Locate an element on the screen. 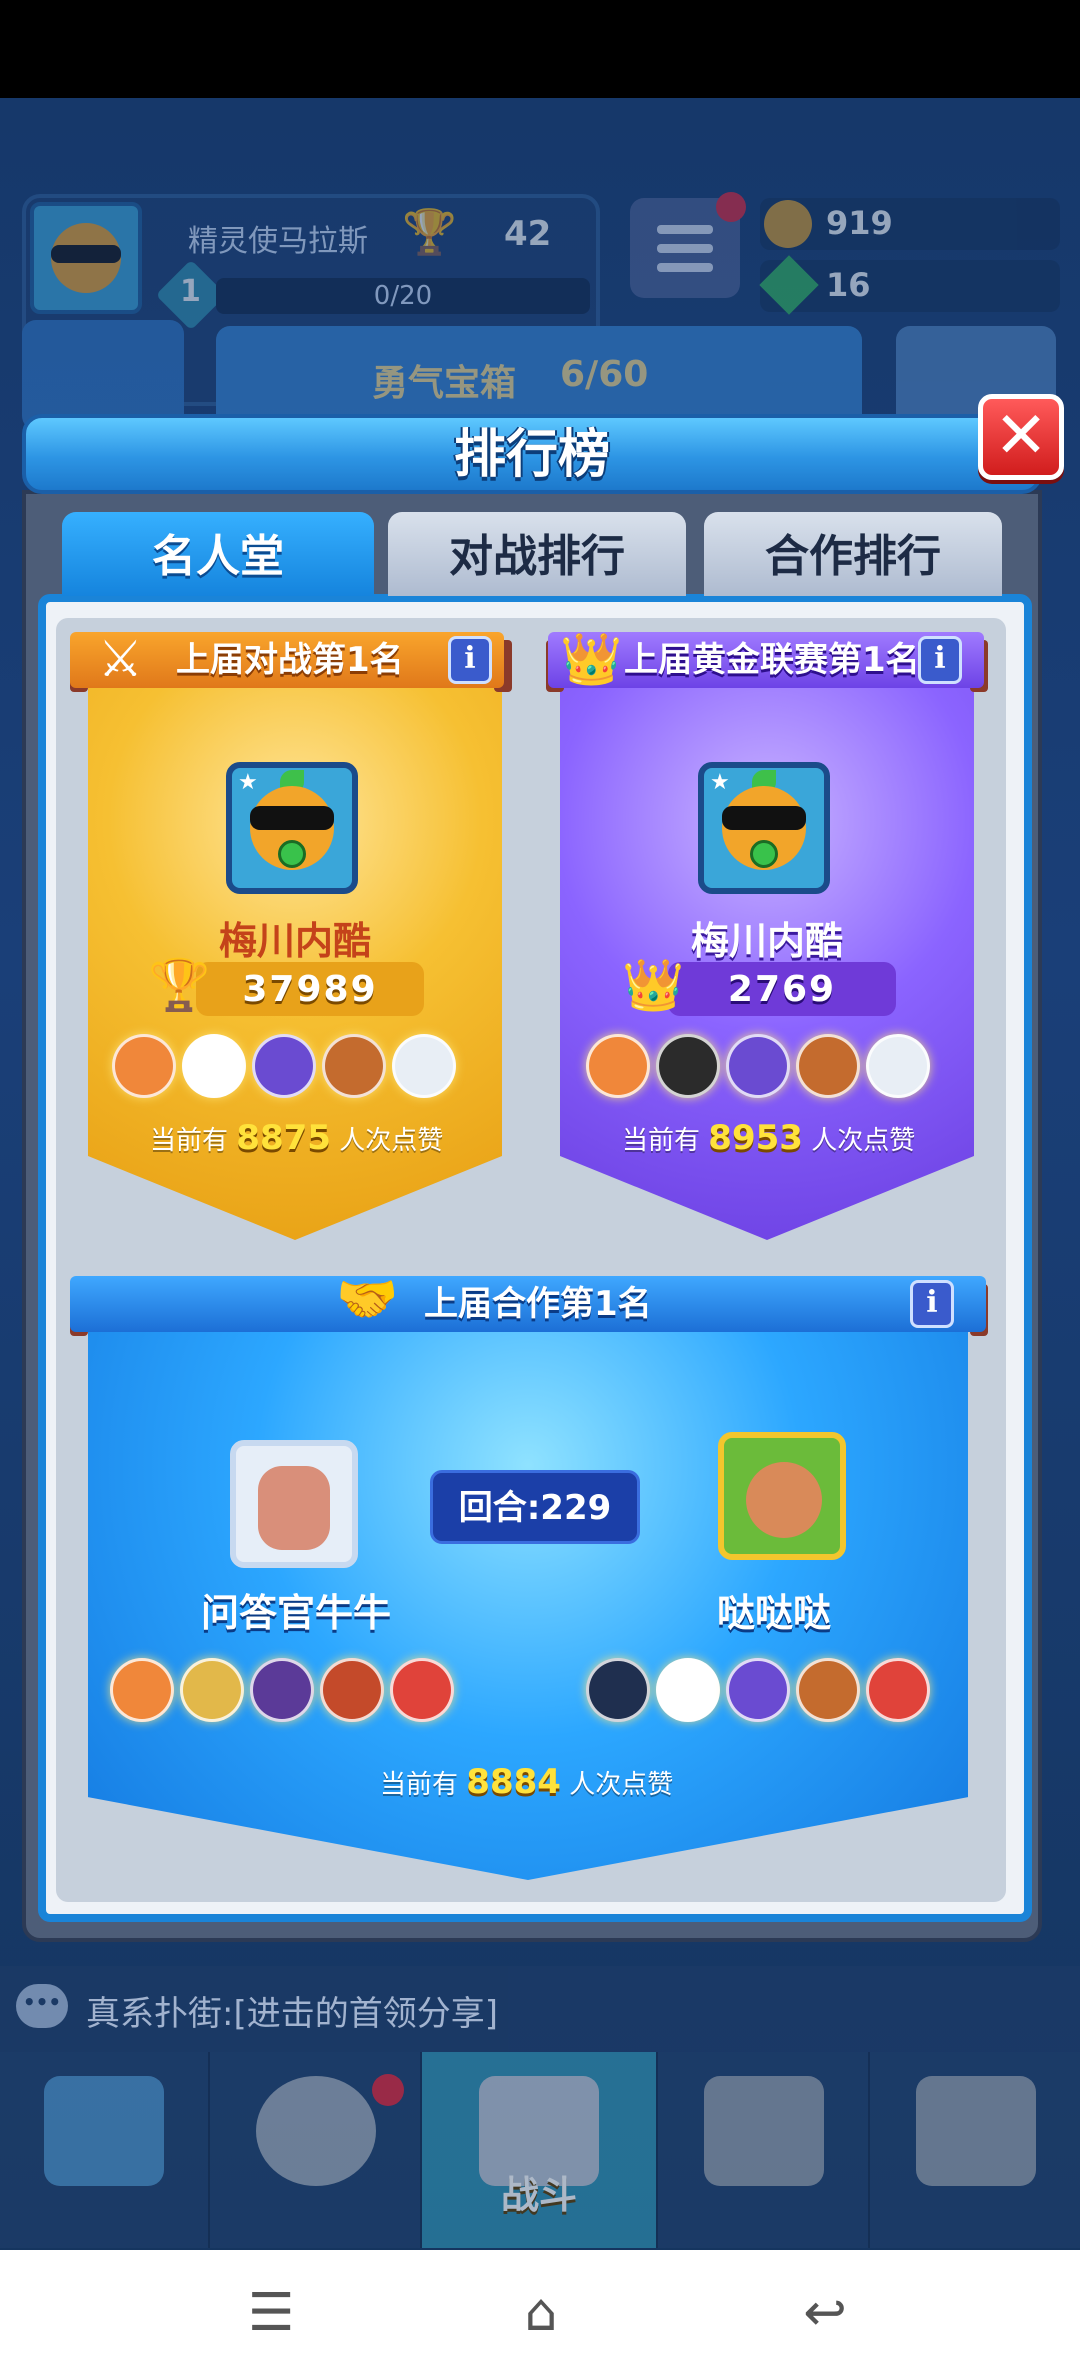  home-icon: ⌂ is located at coordinates (541, 2313).